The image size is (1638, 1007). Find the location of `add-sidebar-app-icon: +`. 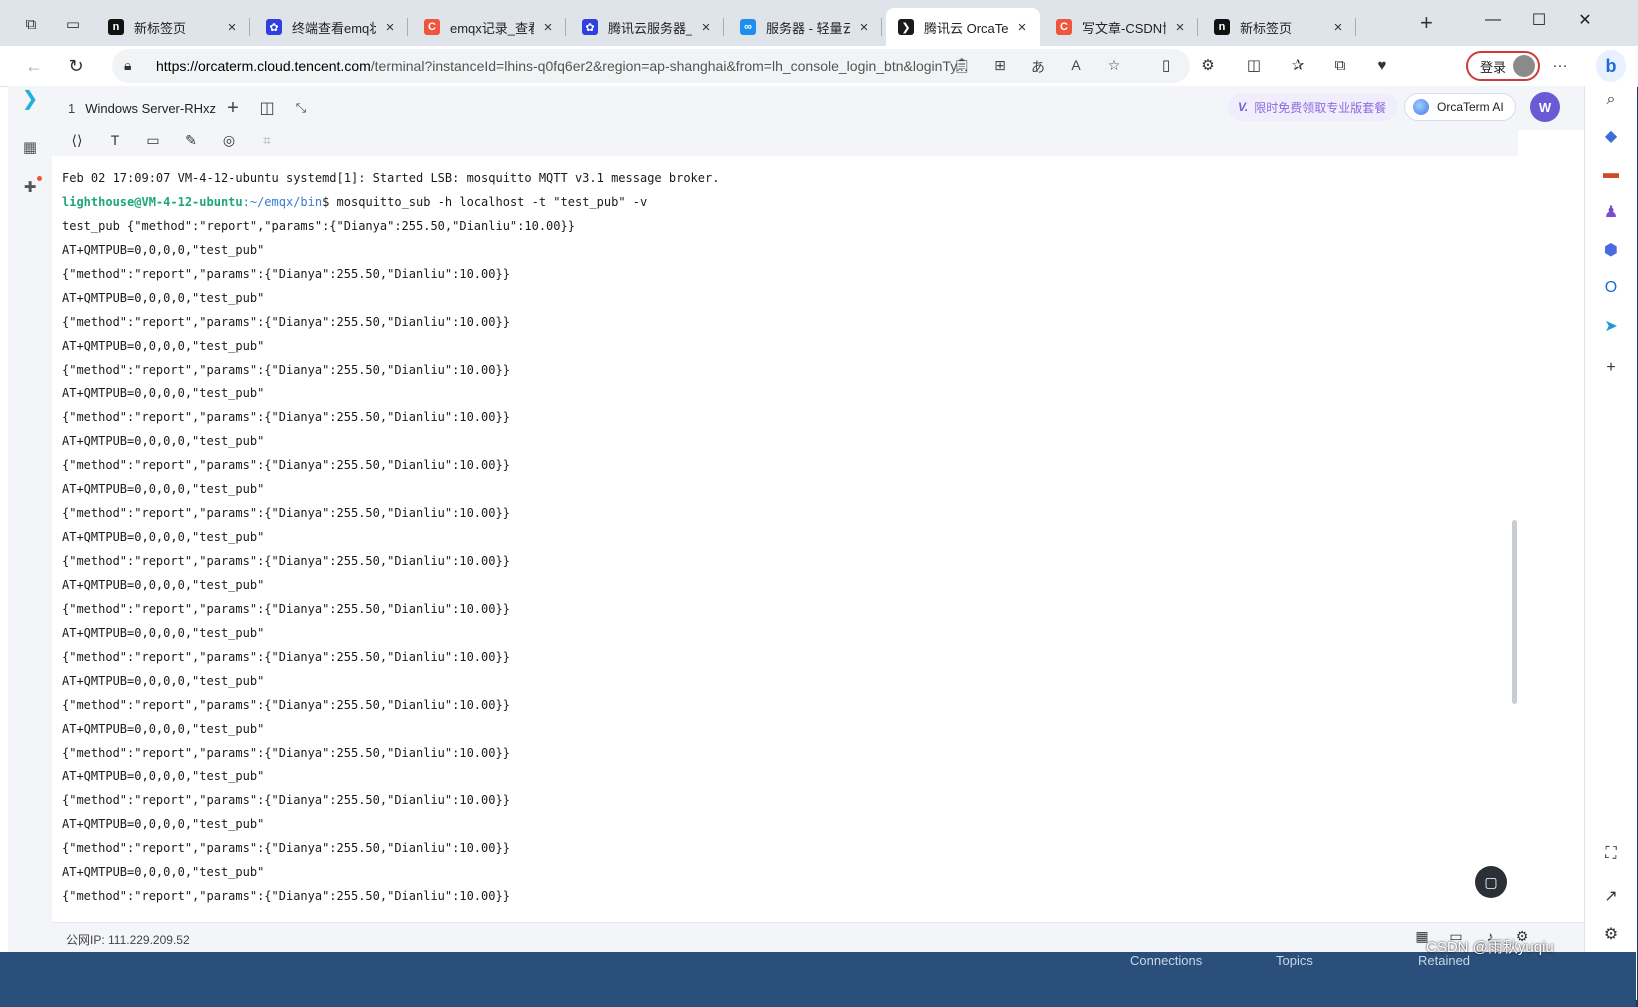

add-sidebar-app-icon: + is located at coordinates (1611, 368).